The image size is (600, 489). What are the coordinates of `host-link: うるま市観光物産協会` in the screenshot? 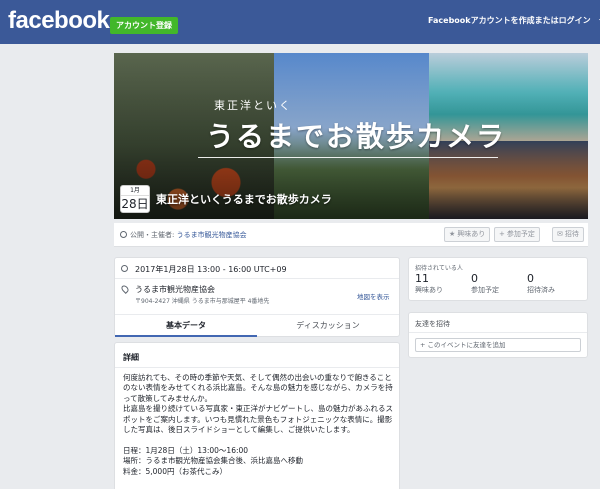 It's located at (212, 235).